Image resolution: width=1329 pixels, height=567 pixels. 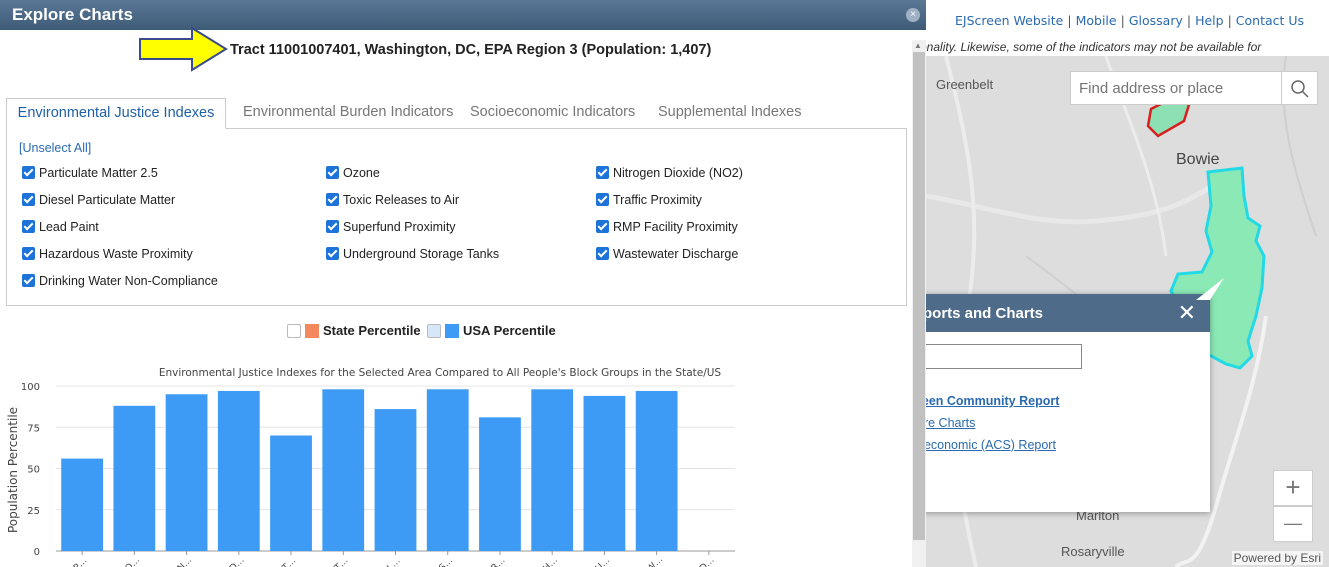 I want to click on link-glossary: Glossary, so click(x=1156, y=20).